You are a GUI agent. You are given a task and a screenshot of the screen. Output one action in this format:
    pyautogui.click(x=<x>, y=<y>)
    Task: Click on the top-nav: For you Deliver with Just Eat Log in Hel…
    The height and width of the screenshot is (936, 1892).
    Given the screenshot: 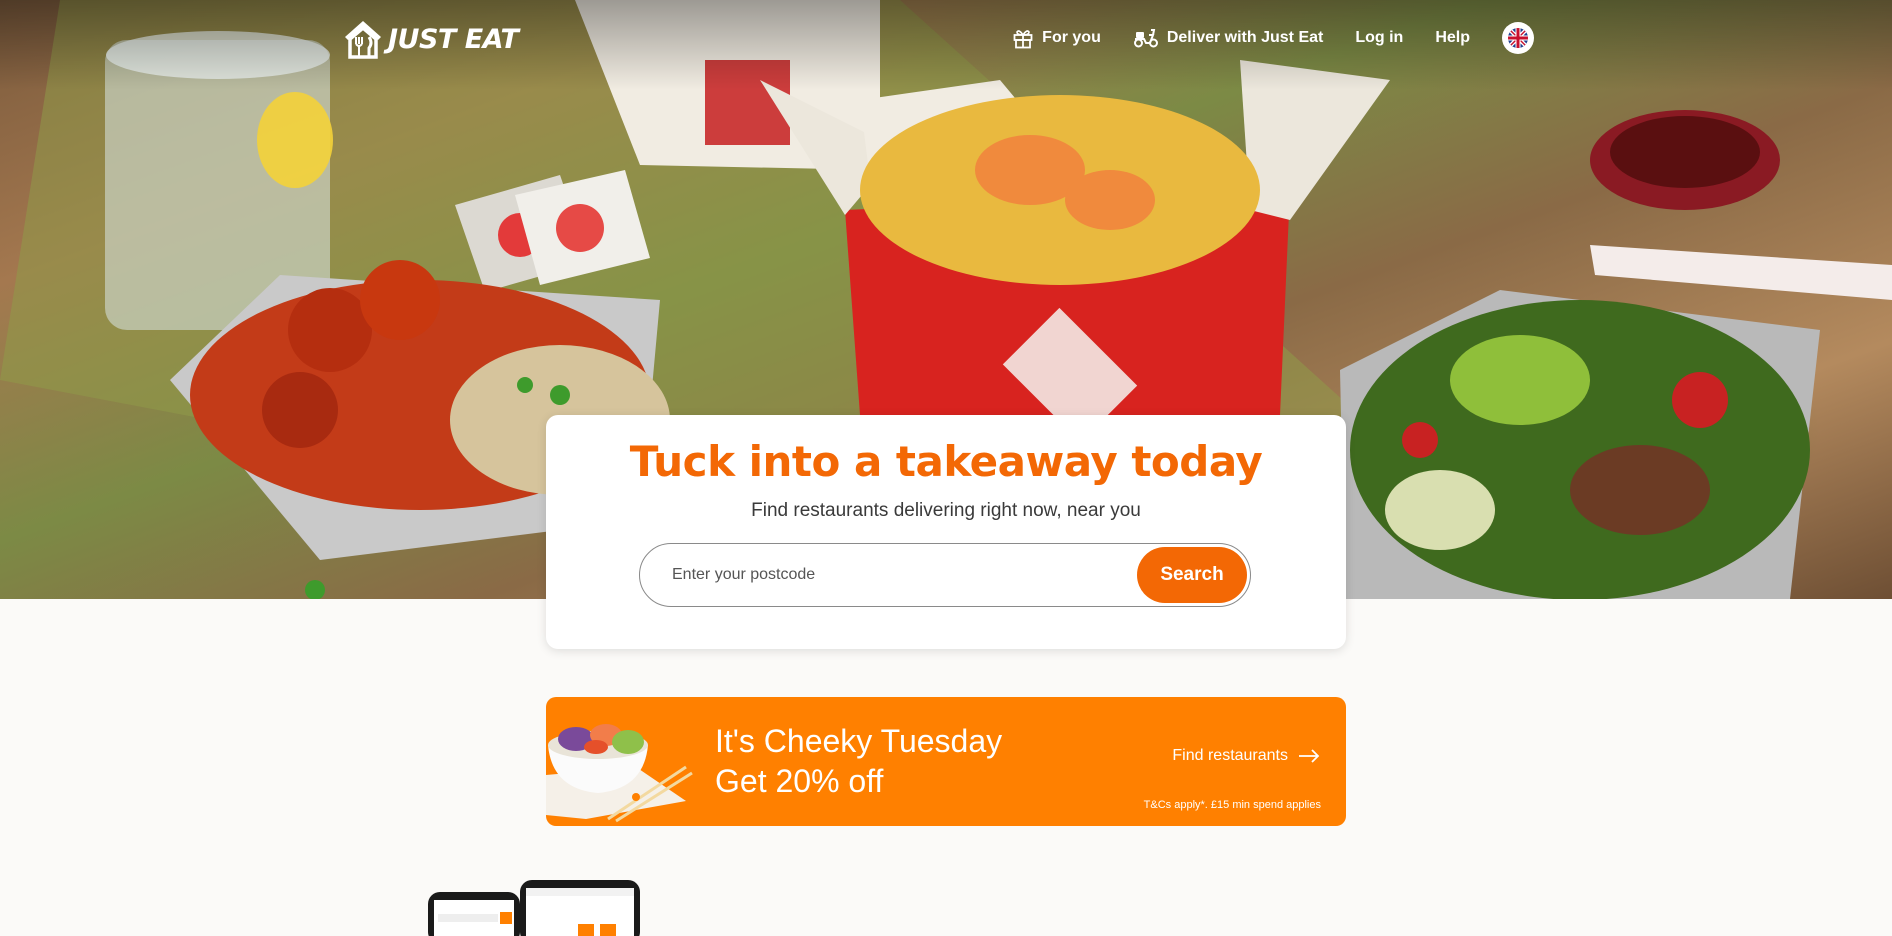 What is the action you would take?
    pyautogui.click(x=1257, y=38)
    